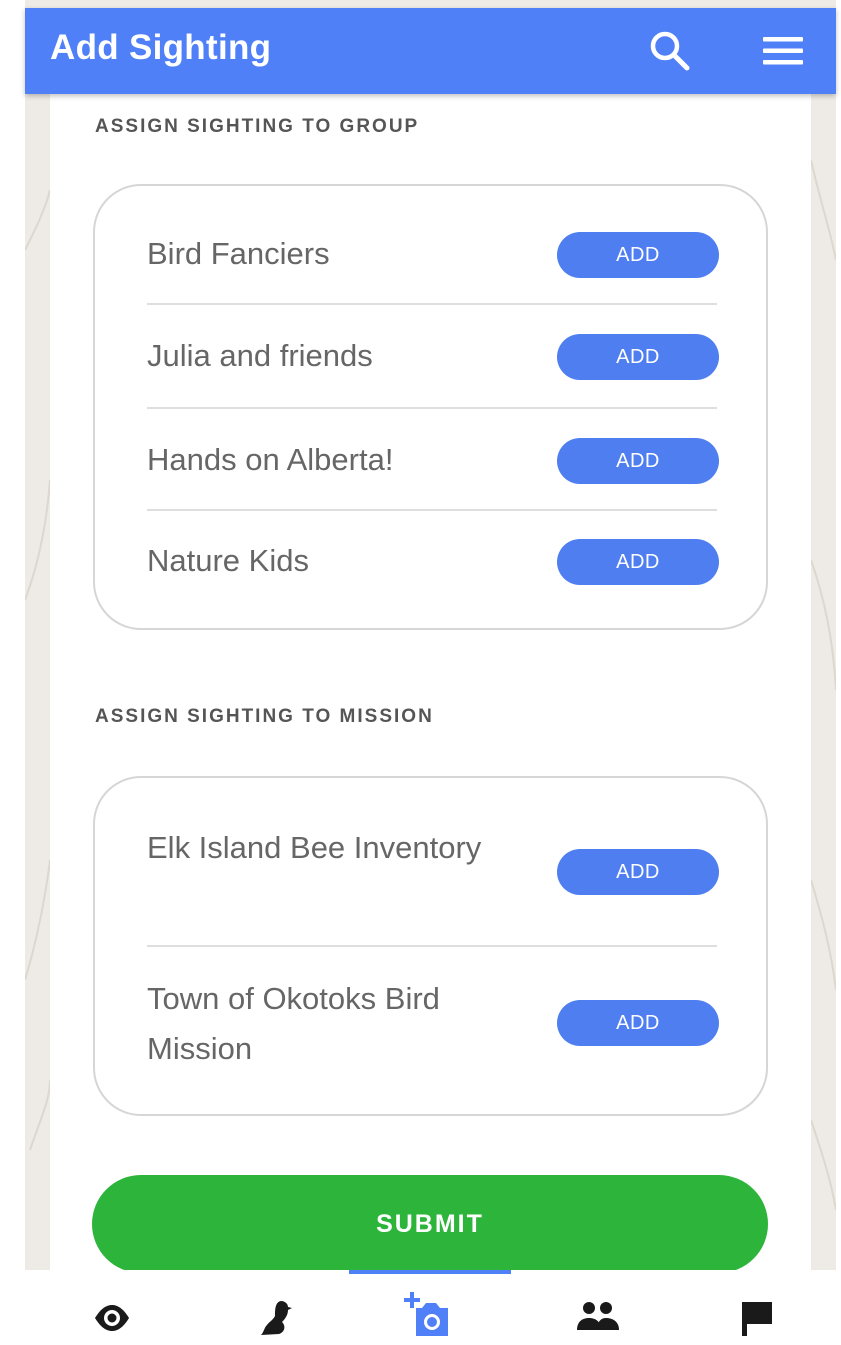 The height and width of the screenshot is (1345, 841). I want to click on search-icon, so click(670, 51).